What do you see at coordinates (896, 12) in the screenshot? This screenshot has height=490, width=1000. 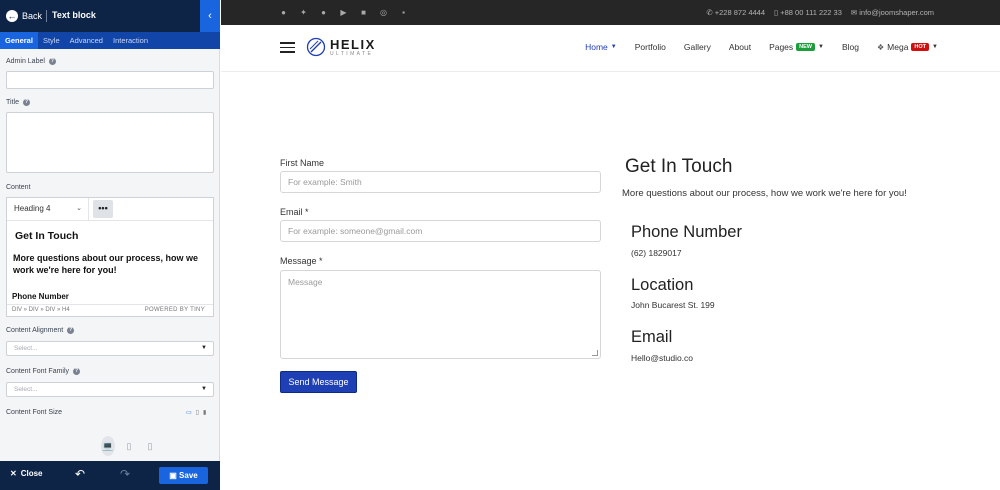 I see `topbar-email-text: info@joomshaper.com` at bounding box center [896, 12].